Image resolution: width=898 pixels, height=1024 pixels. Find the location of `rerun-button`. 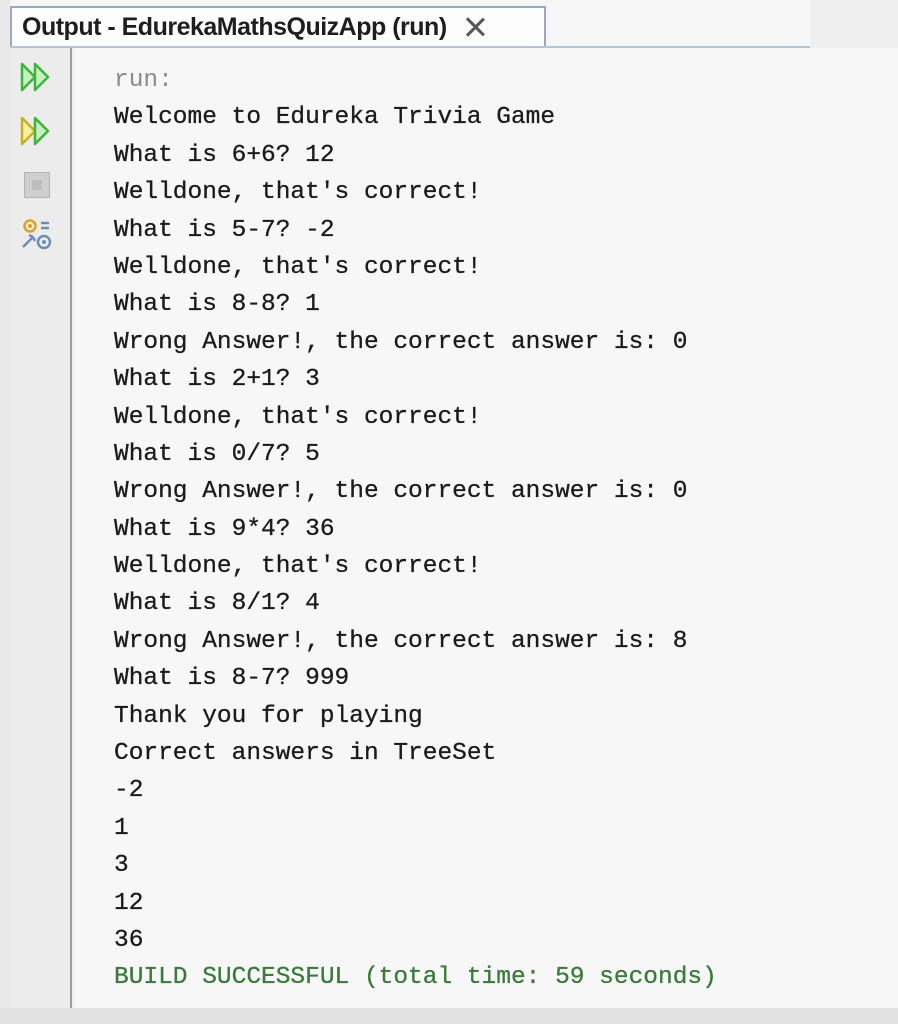

rerun-button is located at coordinates (37, 77).